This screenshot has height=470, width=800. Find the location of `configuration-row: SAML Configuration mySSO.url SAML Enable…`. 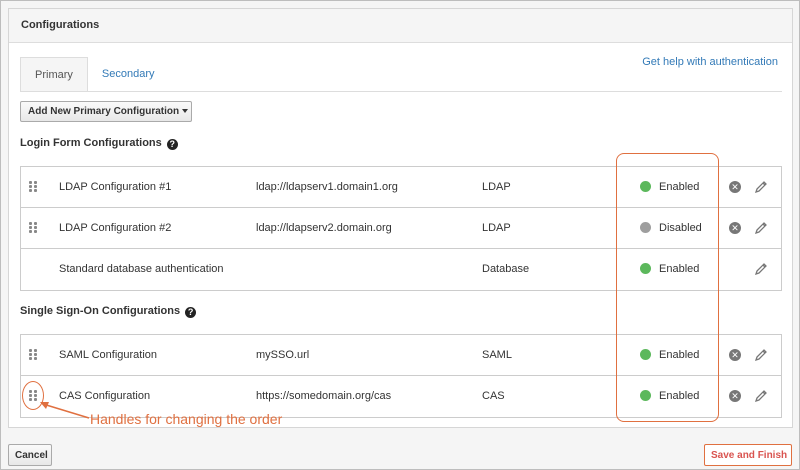

configuration-row: SAML Configuration mySSO.url SAML Enable… is located at coordinates (401, 355).